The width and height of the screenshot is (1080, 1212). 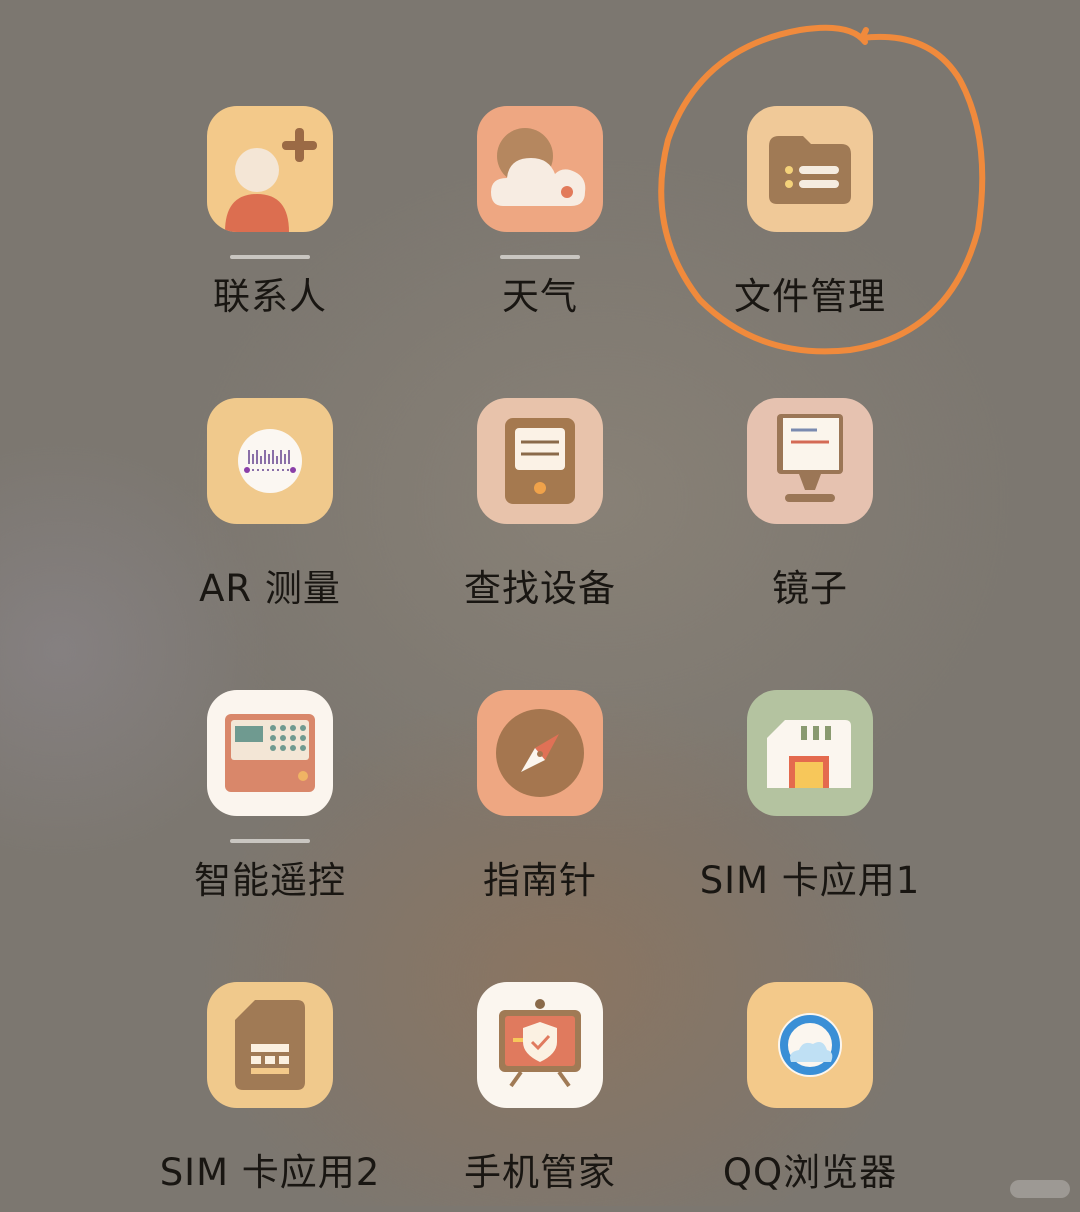 What do you see at coordinates (270, 753) in the screenshot?
I see `smart-remote-icon` at bounding box center [270, 753].